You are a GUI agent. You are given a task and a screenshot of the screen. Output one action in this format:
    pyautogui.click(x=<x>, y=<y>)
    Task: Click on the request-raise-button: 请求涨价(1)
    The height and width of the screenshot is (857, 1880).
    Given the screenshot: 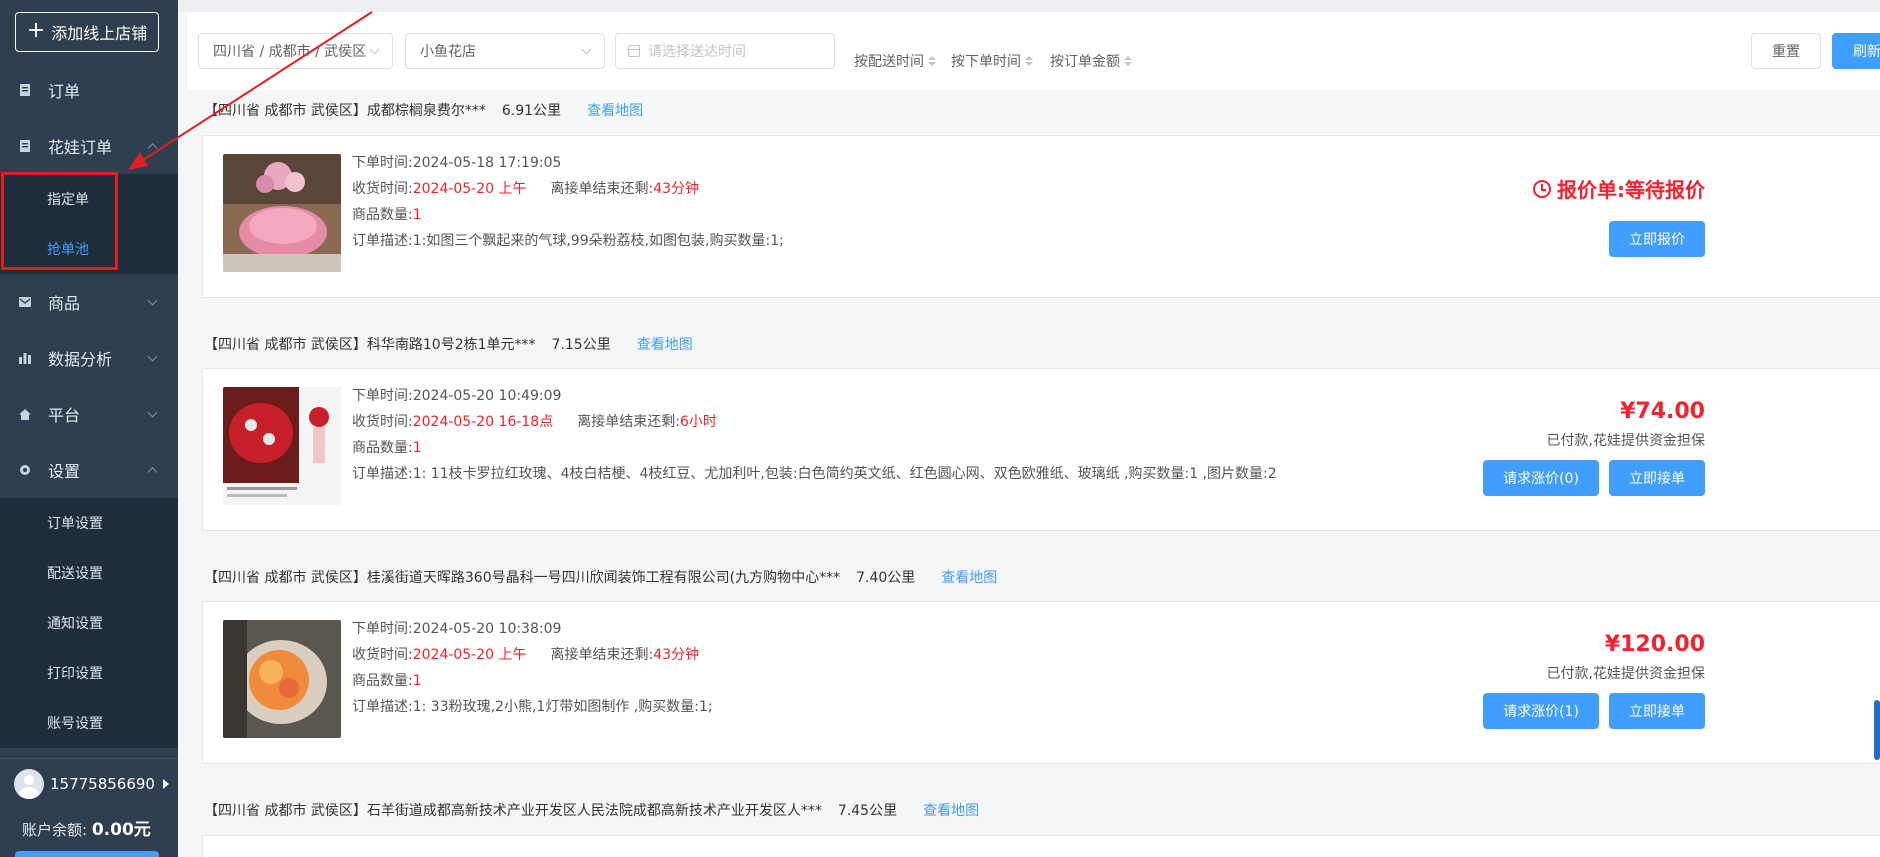 What is the action you would take?
    pyautogui.click(x=1541, y=711)
    